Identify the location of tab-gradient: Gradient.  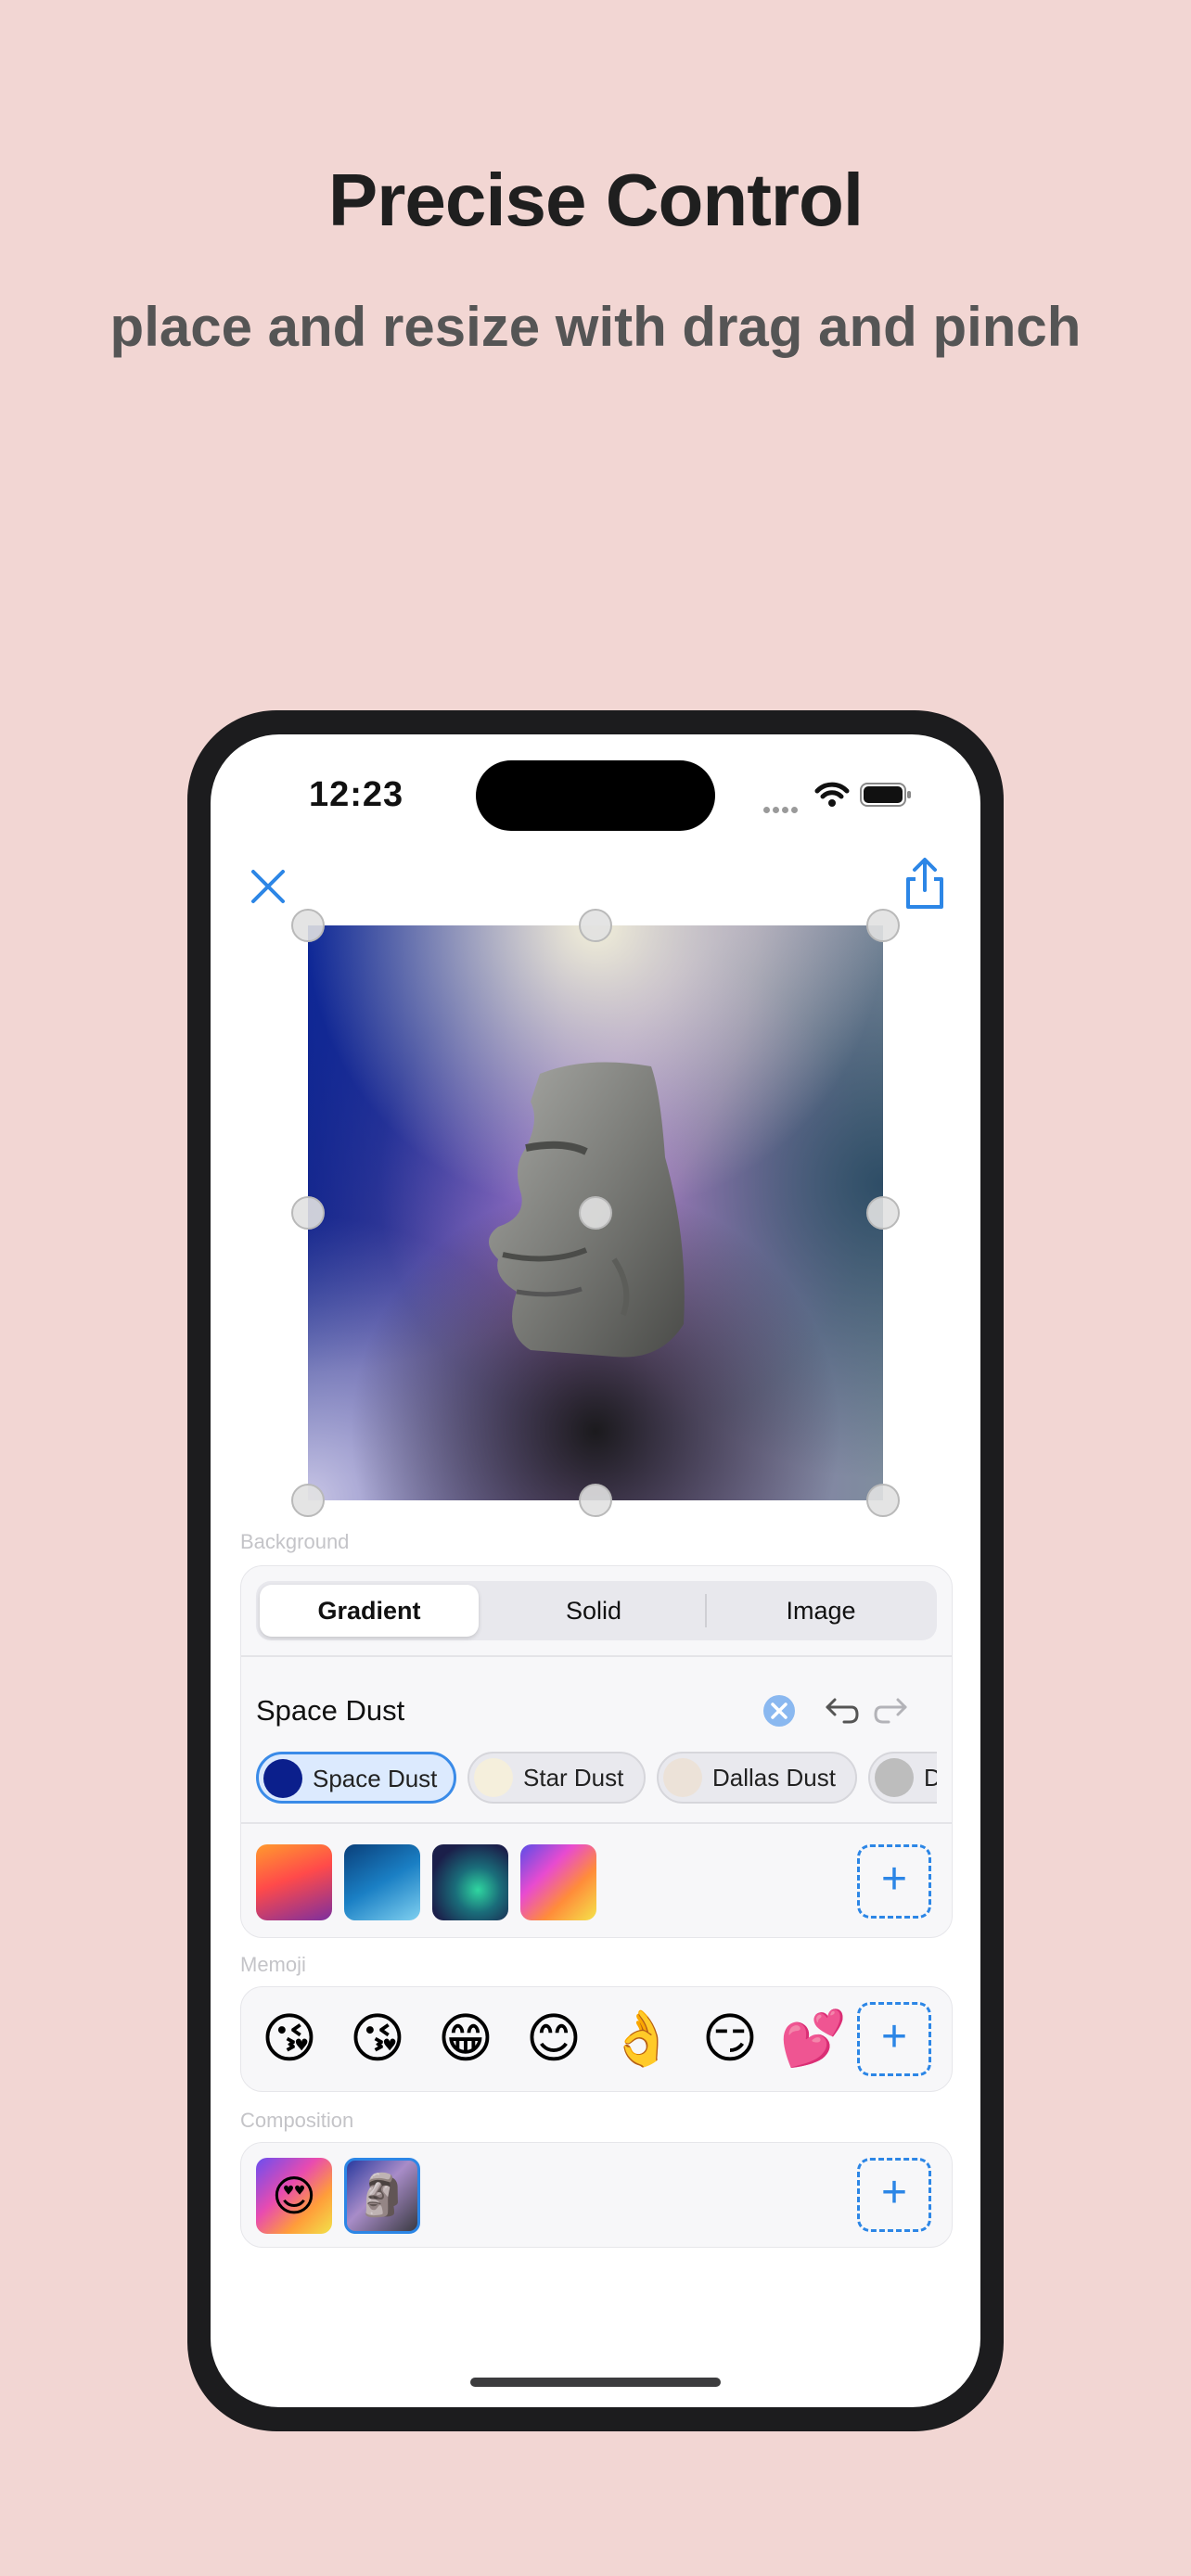
(369, 1611).